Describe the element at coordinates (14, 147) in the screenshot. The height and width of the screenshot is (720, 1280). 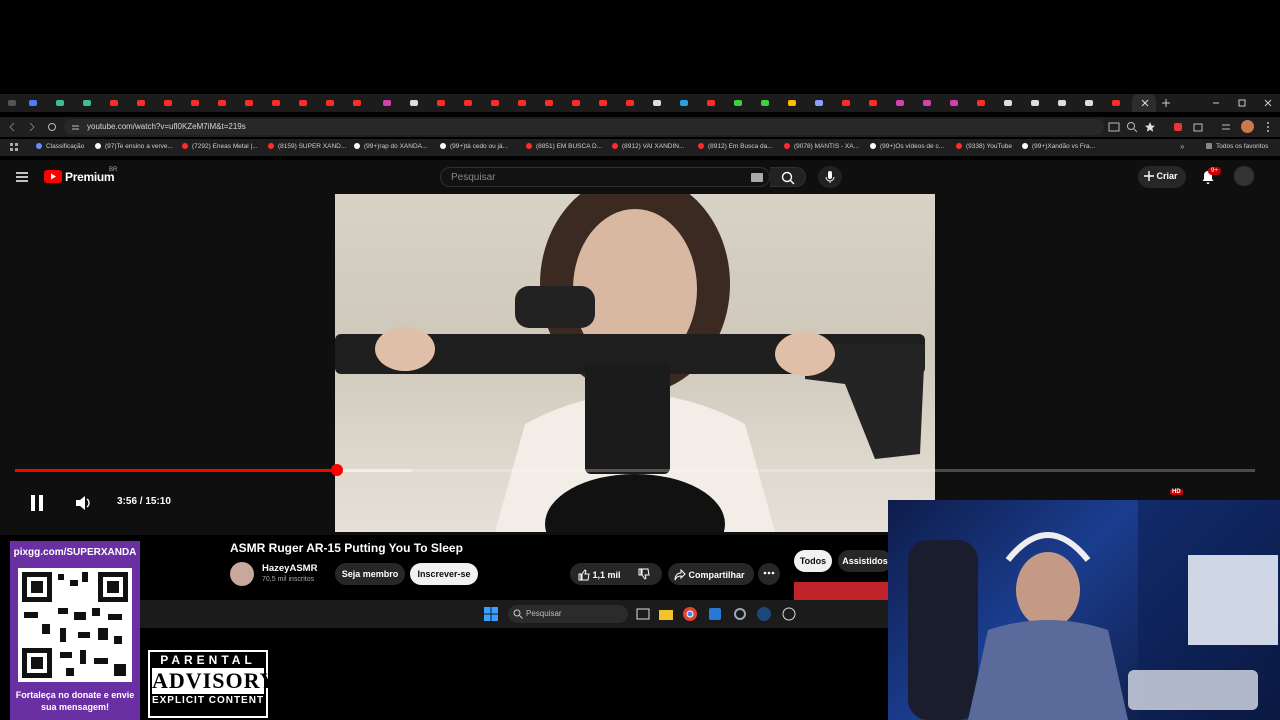
I see `apps-grid-icon` at that location.